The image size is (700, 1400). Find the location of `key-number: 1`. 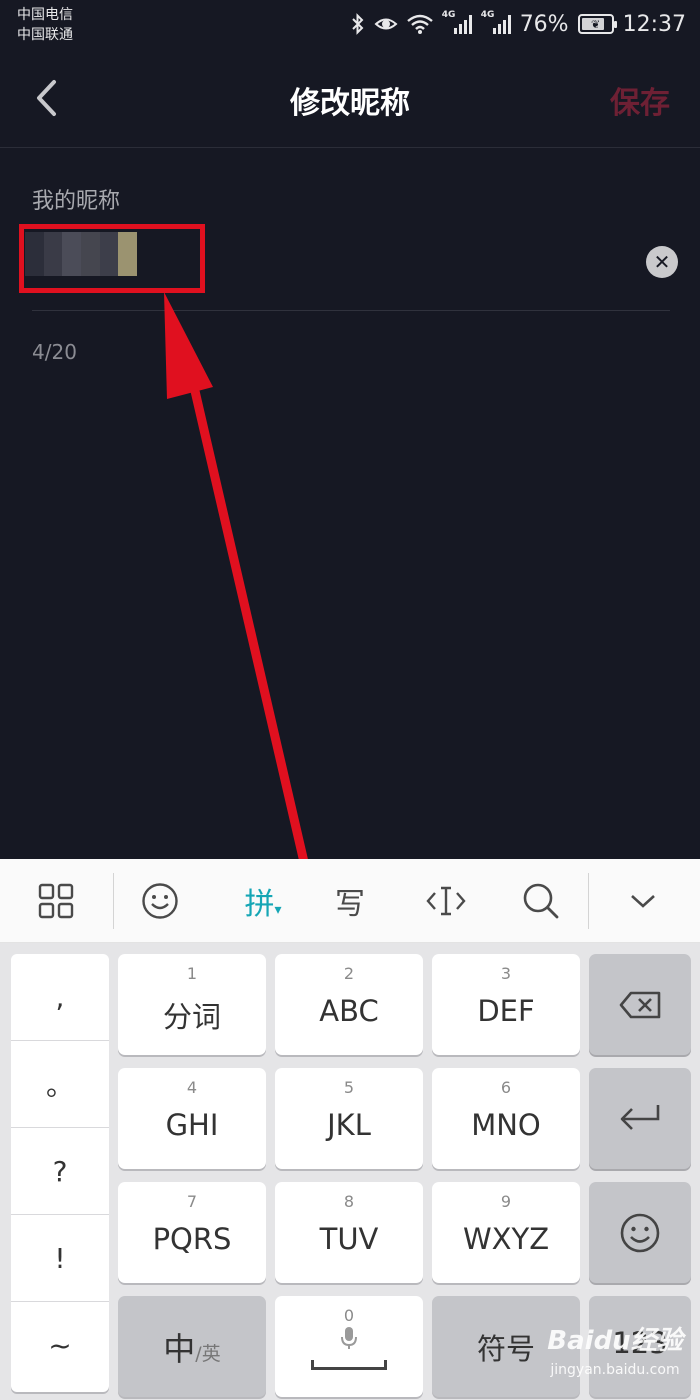

key-number: 1 is located at coordinates (192, 973).